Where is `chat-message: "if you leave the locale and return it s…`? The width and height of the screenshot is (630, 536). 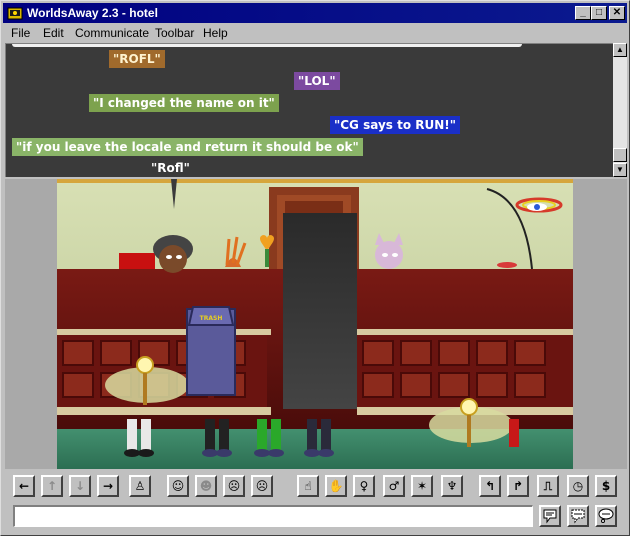 chat-message: "if you leave the locale and return it s… is located at coordinates (187, 147).